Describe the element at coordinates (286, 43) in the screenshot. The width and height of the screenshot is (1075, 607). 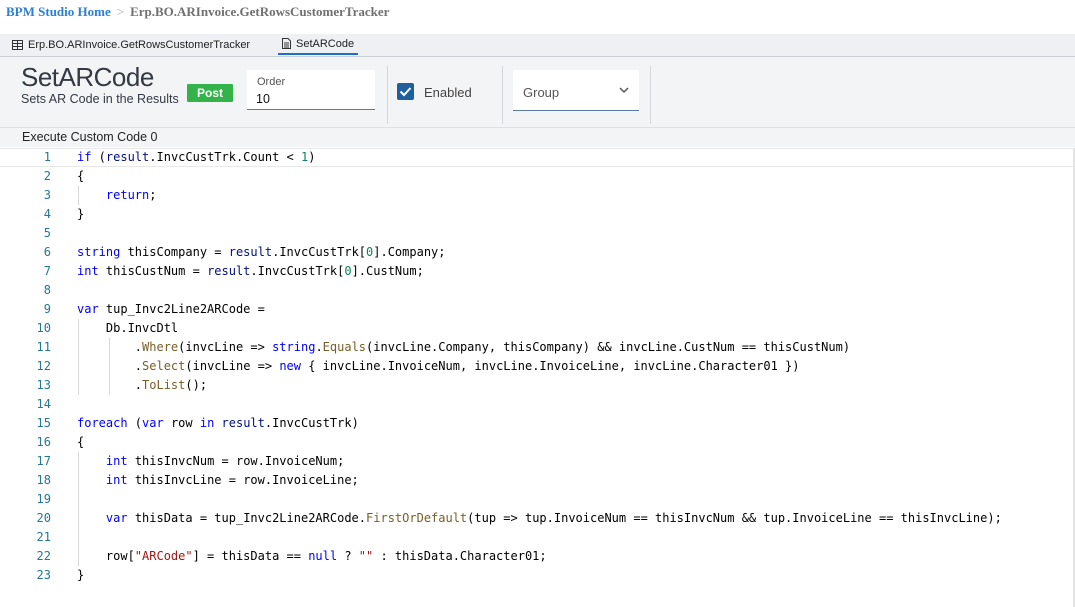
I see `document-icon` at that location.